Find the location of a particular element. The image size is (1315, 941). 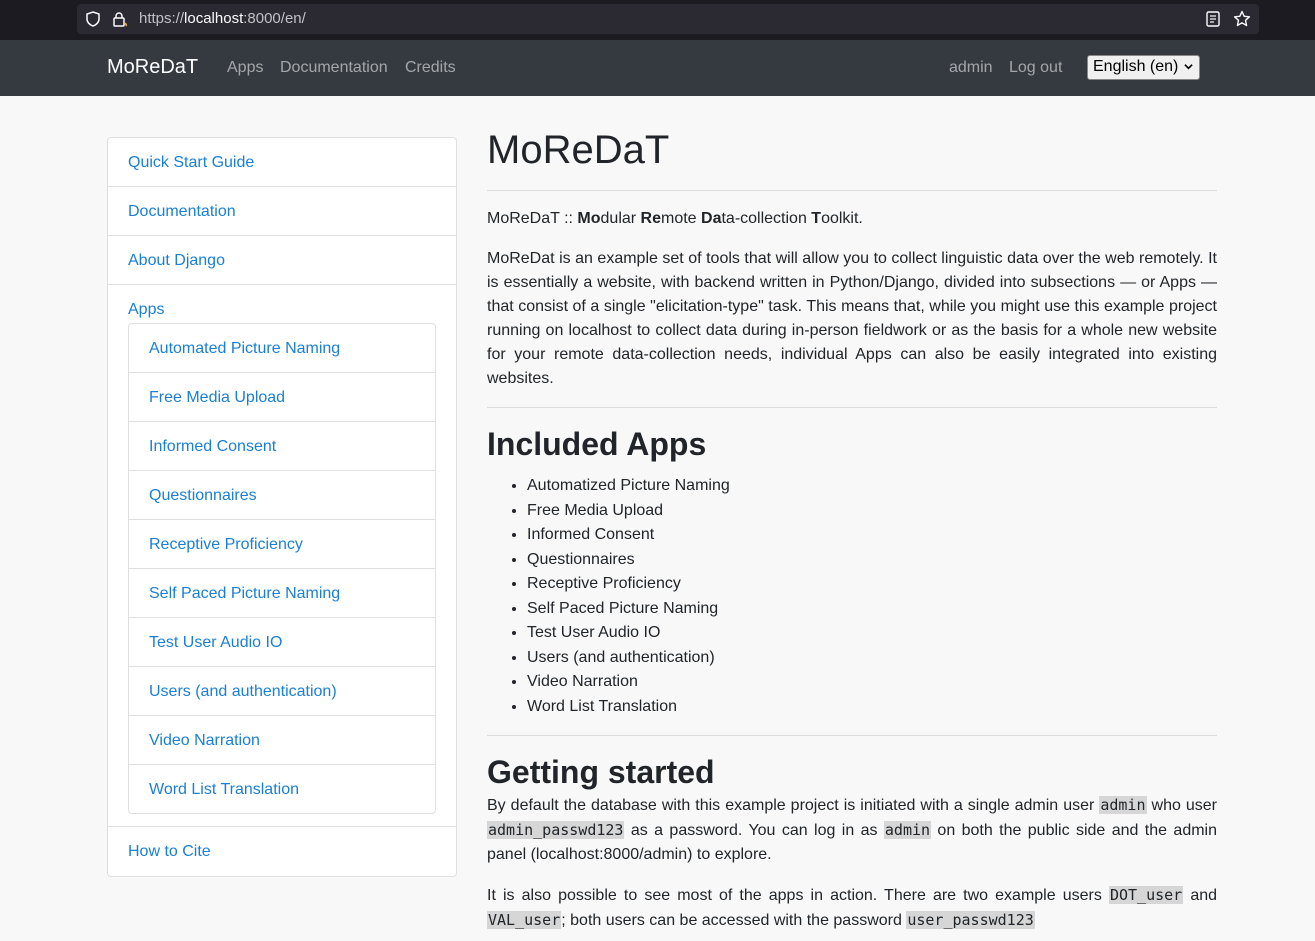

list-item: Informed Consent is located at coordinates (872, 535).